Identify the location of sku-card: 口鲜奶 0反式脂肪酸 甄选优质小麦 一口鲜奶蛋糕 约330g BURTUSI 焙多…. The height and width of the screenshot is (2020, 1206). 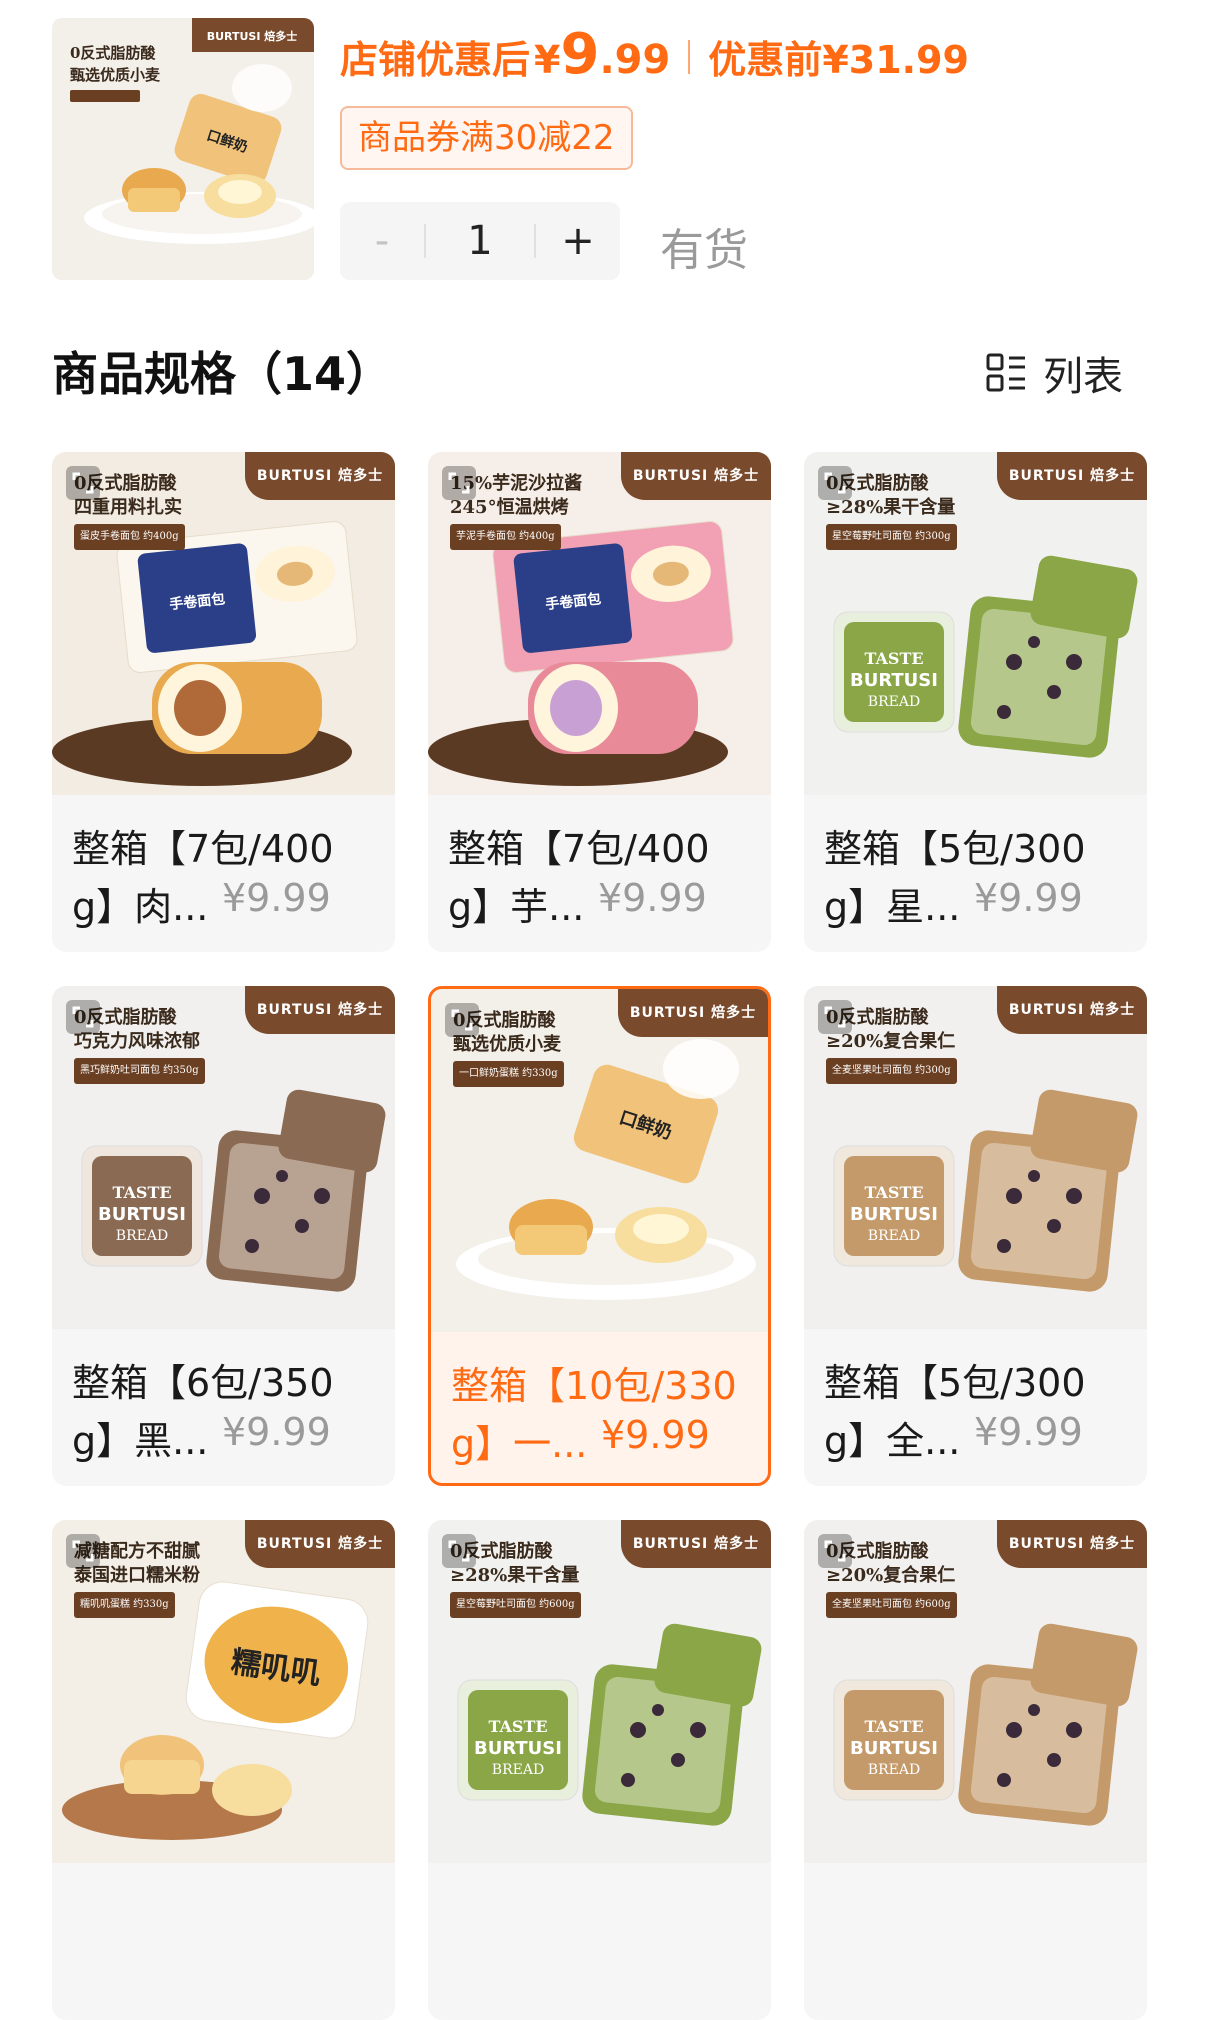
(599, 1236).